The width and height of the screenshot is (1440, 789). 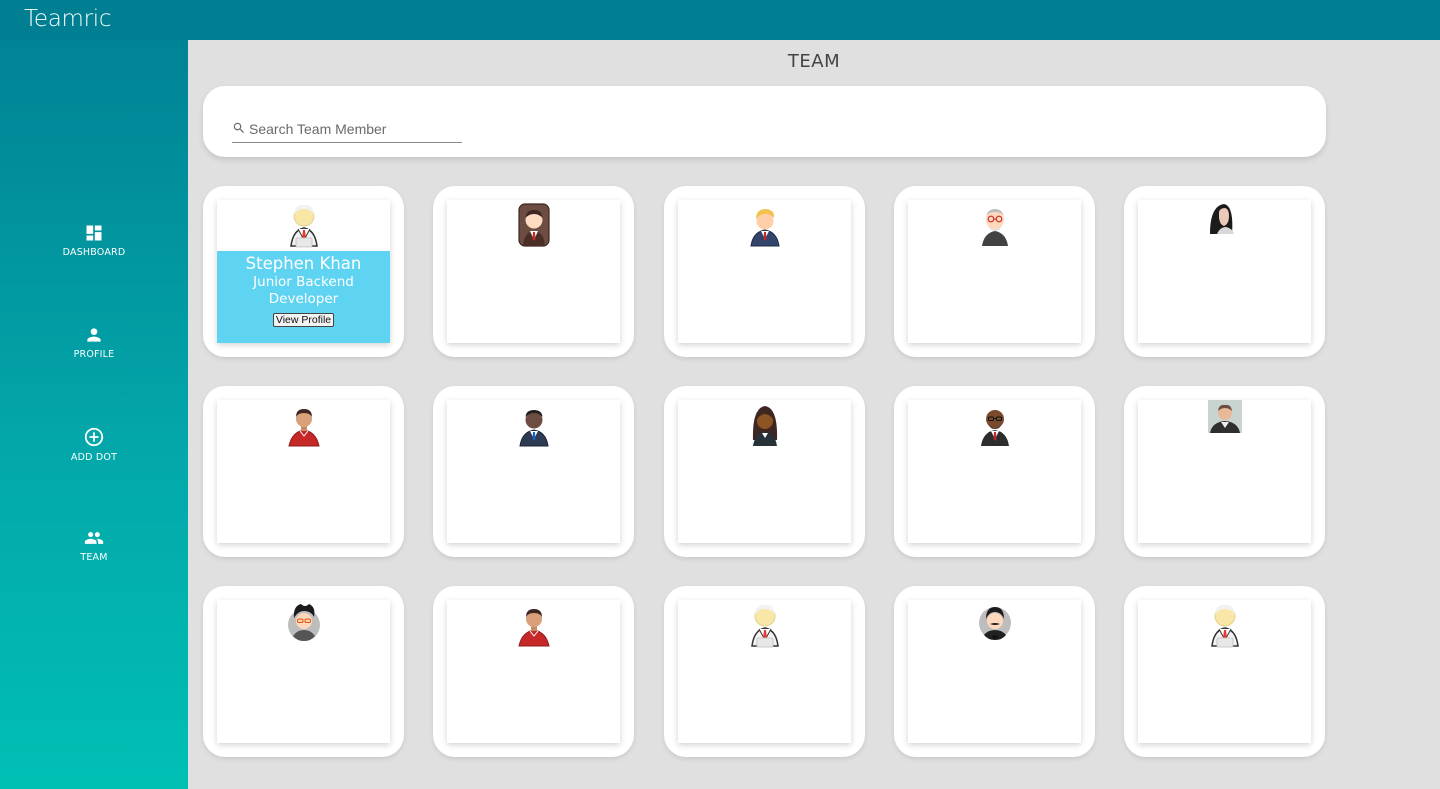 I want to click on man-glasses-hair-avatar-icon, so click(x=304, y=624).